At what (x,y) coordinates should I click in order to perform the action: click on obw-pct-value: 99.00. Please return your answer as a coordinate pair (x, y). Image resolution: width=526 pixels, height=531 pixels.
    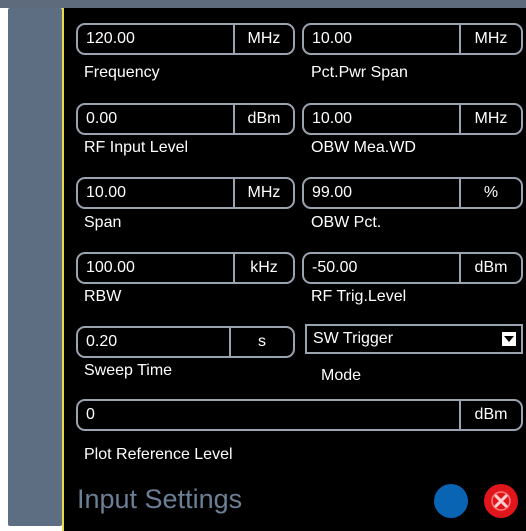
    Looking at the image, I should click on (381, 193).